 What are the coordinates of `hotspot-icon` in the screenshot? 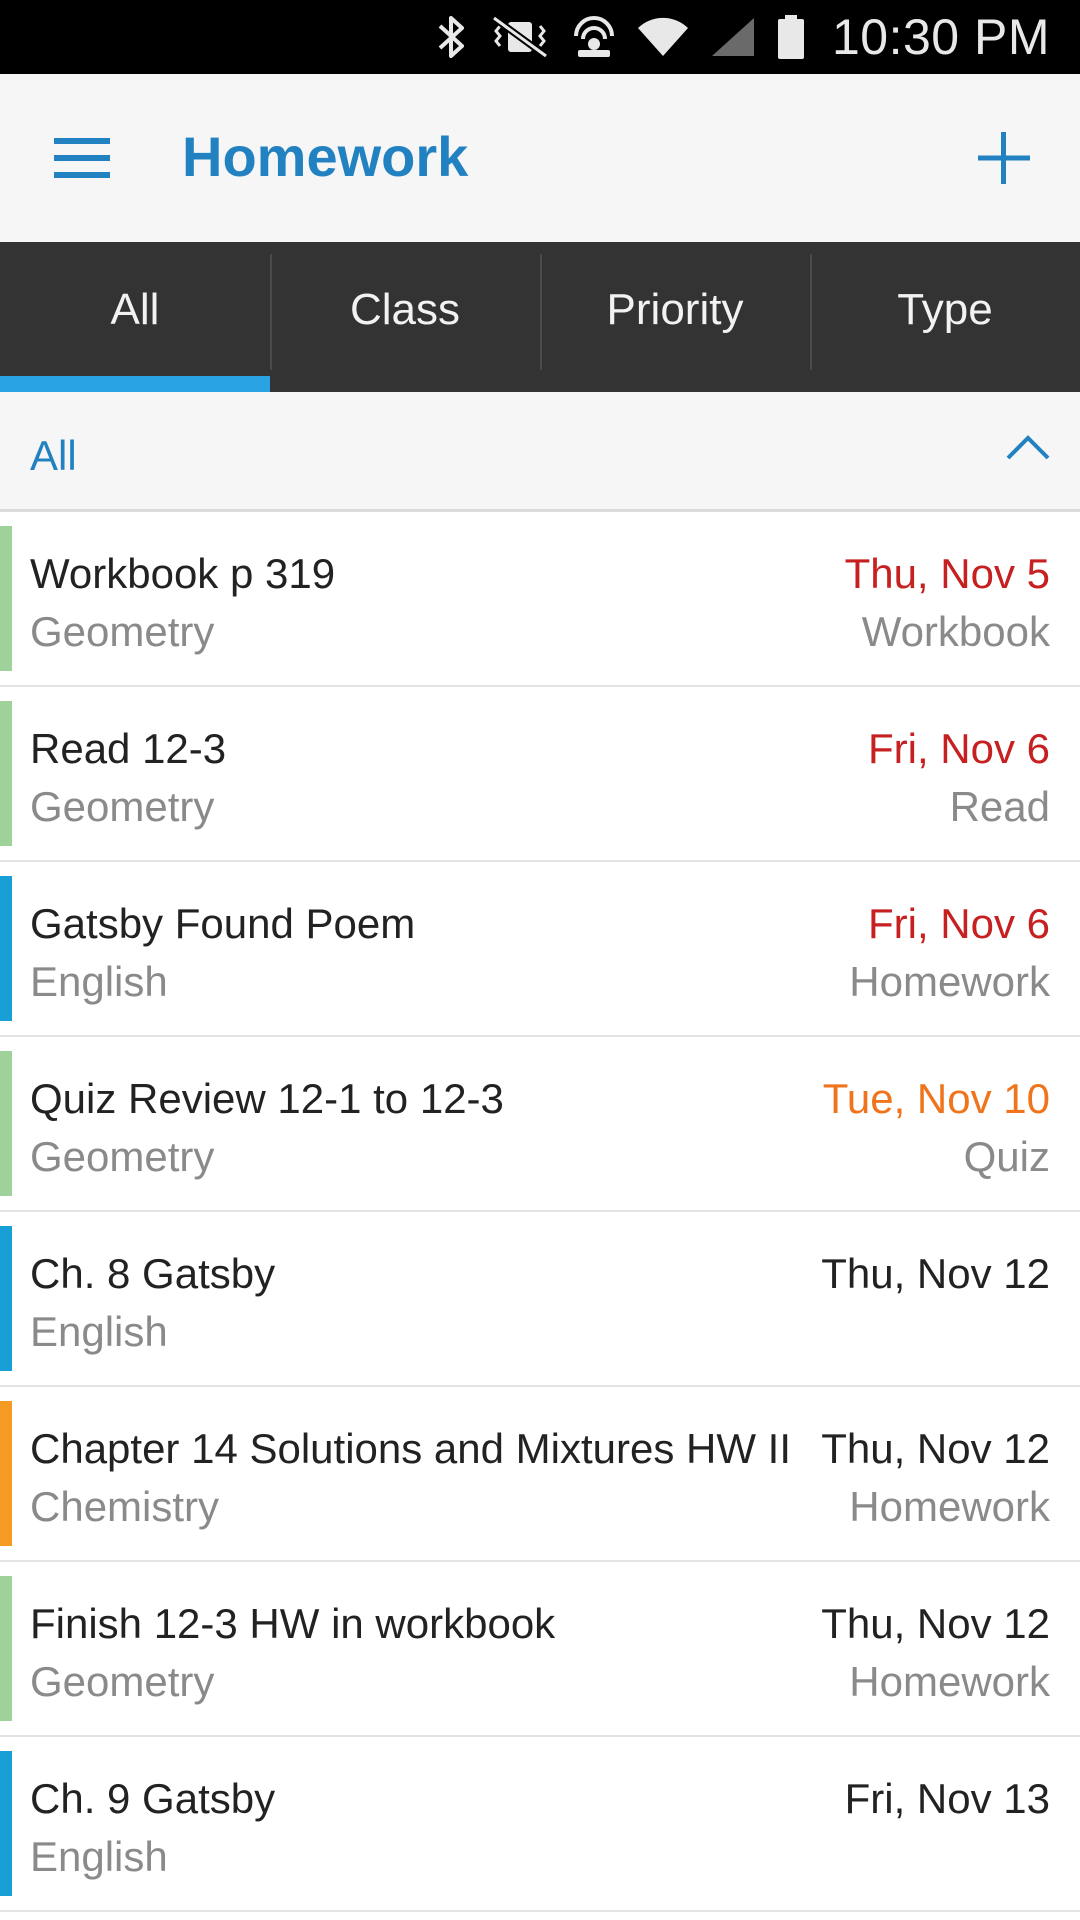 It's located at (593, 36).